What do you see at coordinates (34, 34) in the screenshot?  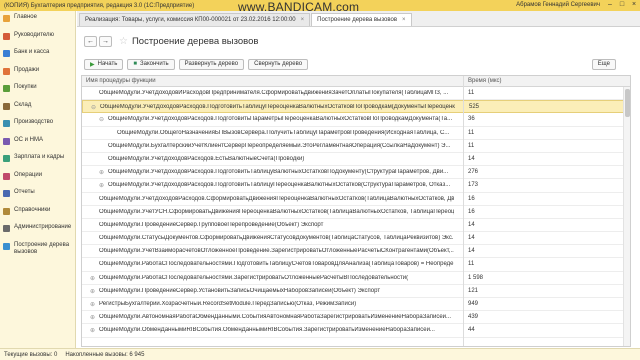 I see `sidebar-item-label: Руководителю` at bounding box center [34, 34].